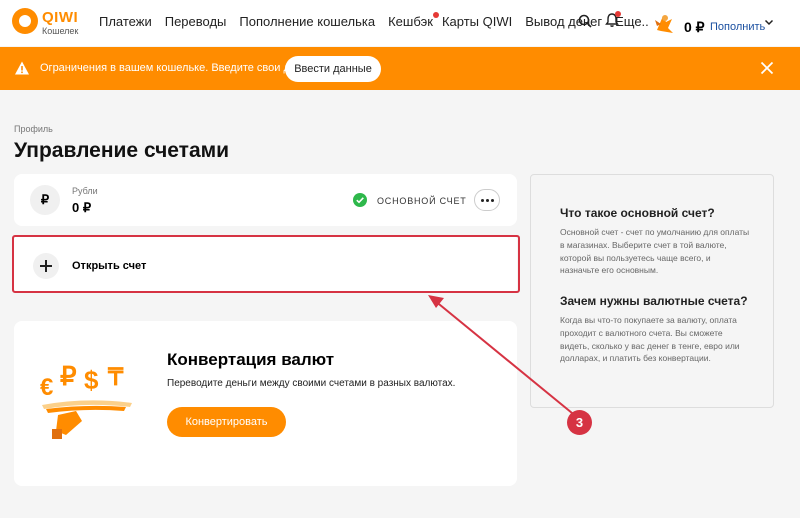 Image resolution: width=800 pixels, height=518 pixels. Describe the element at coordinates (477, 21) in the screenshot. I see `nav-item-qiwi-cards: Карты QIWI` at that location.